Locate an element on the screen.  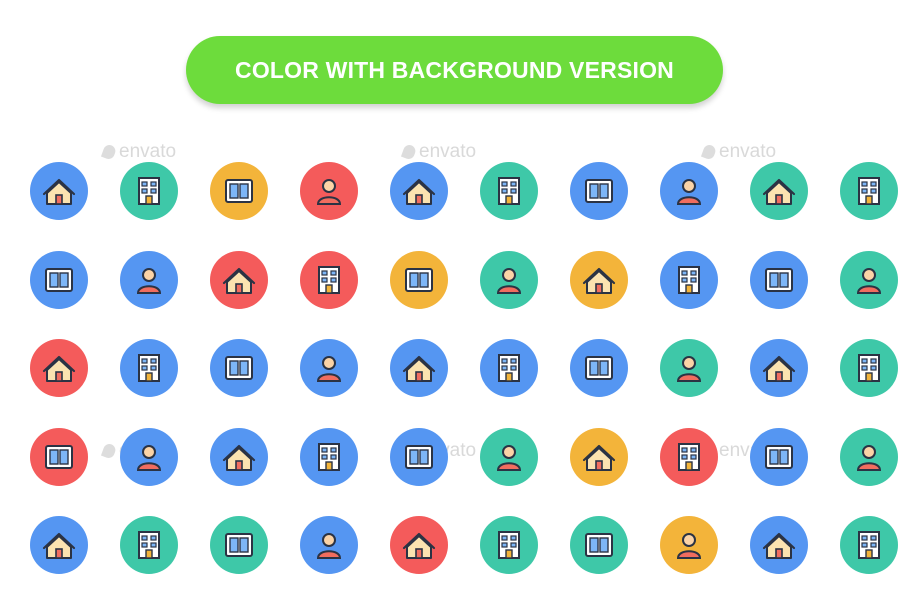
bathtub-shower-icon is located at coordinates (419, 279).